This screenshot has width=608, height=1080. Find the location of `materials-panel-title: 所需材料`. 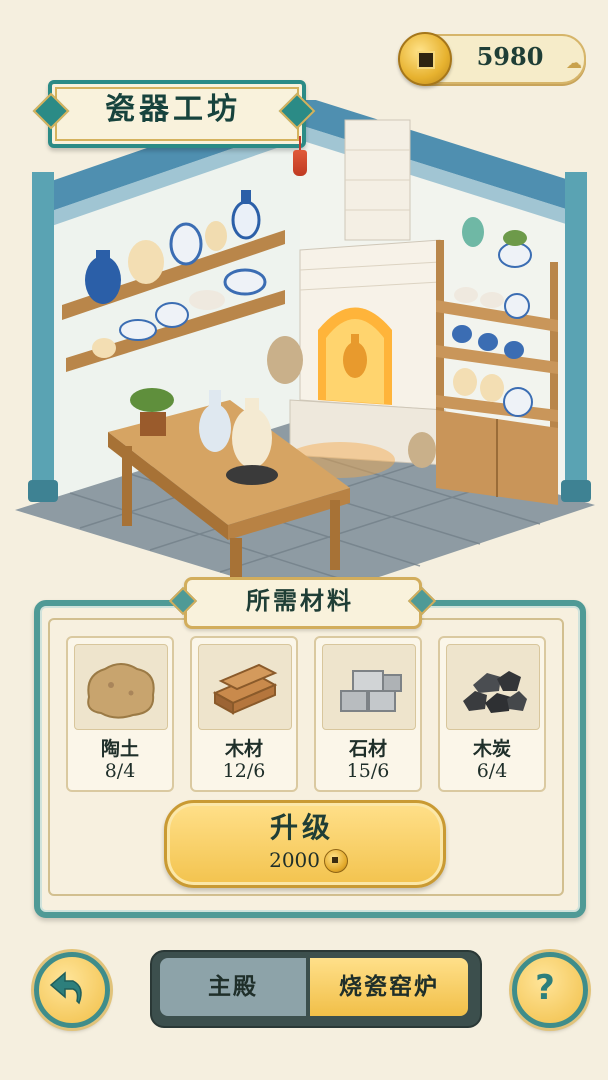

materials-panel-title: 所需材料 is located at coordinates (300, 600).